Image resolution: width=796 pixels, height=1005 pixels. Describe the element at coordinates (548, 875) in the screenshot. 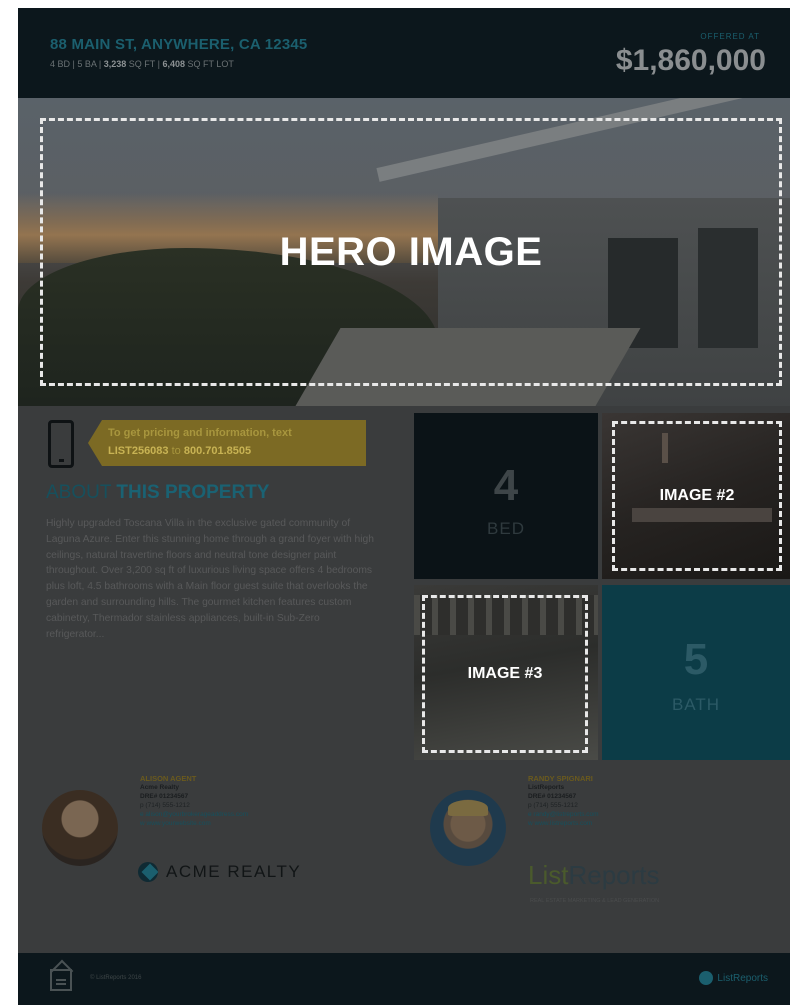

I see `listreports-logo-part1: List` at that location.